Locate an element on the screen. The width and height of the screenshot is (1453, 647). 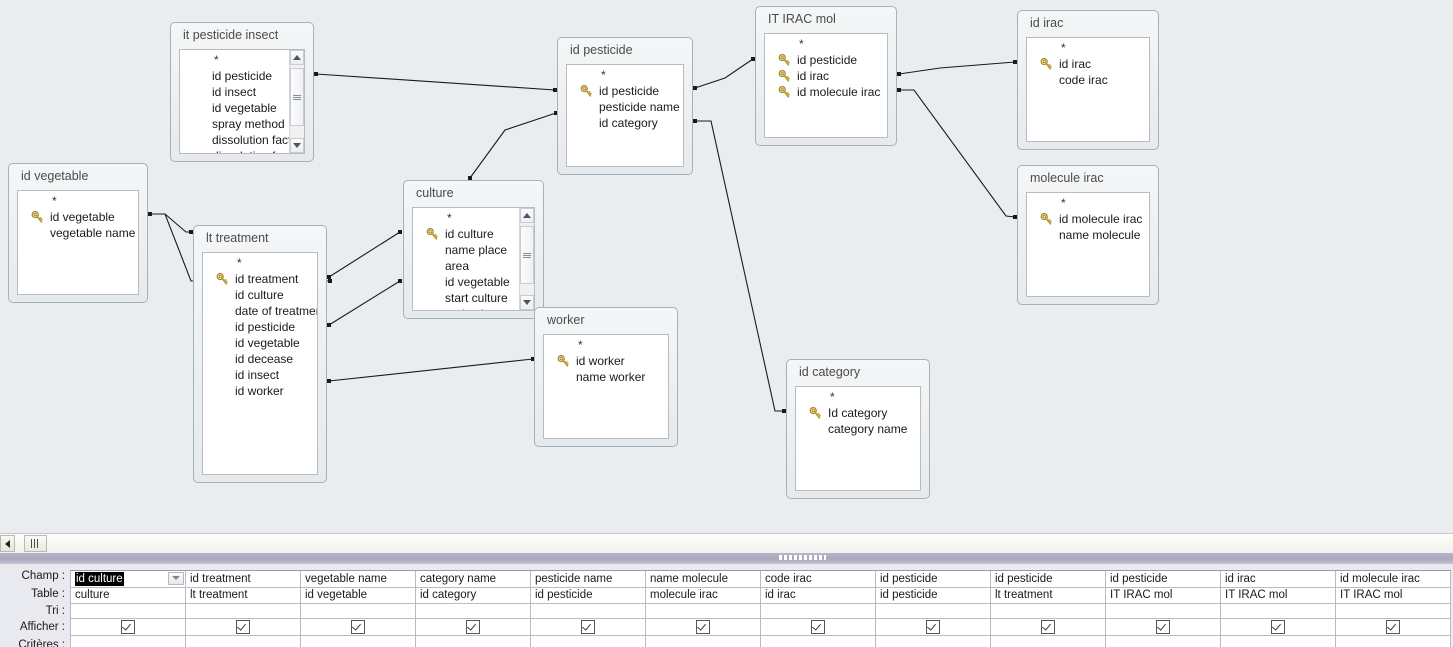
grid-cell-table: id irac is located at coordinates (818, 595).